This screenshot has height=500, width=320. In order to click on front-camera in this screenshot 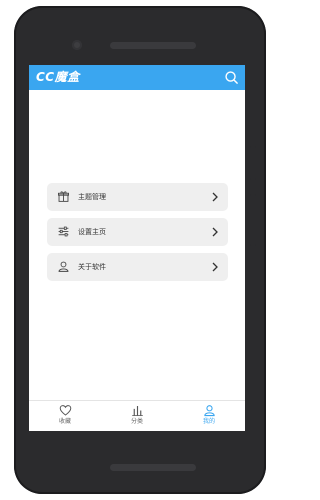, I will do `click(77, 45)`.